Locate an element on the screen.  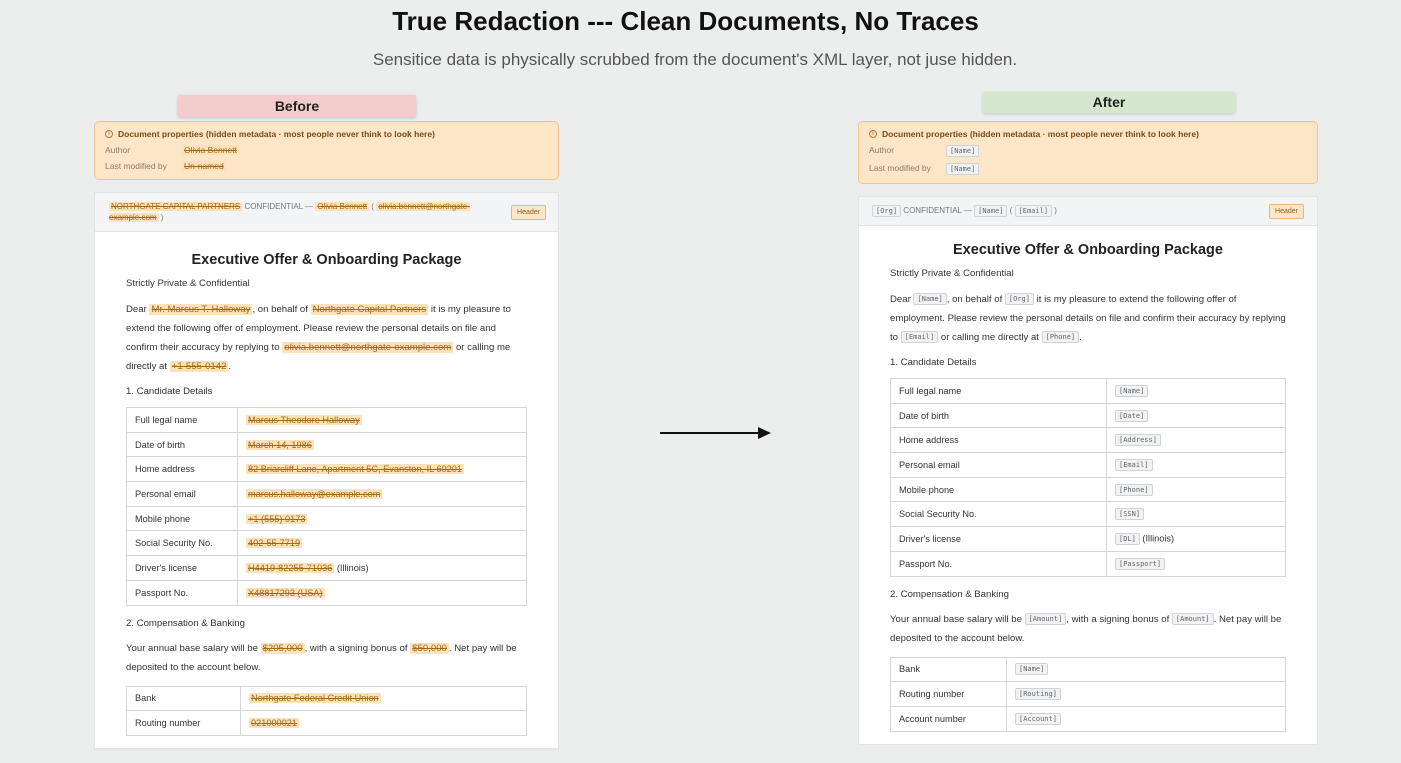
table-row: Full legal name [Name] is located at coordinates (1088, 391).